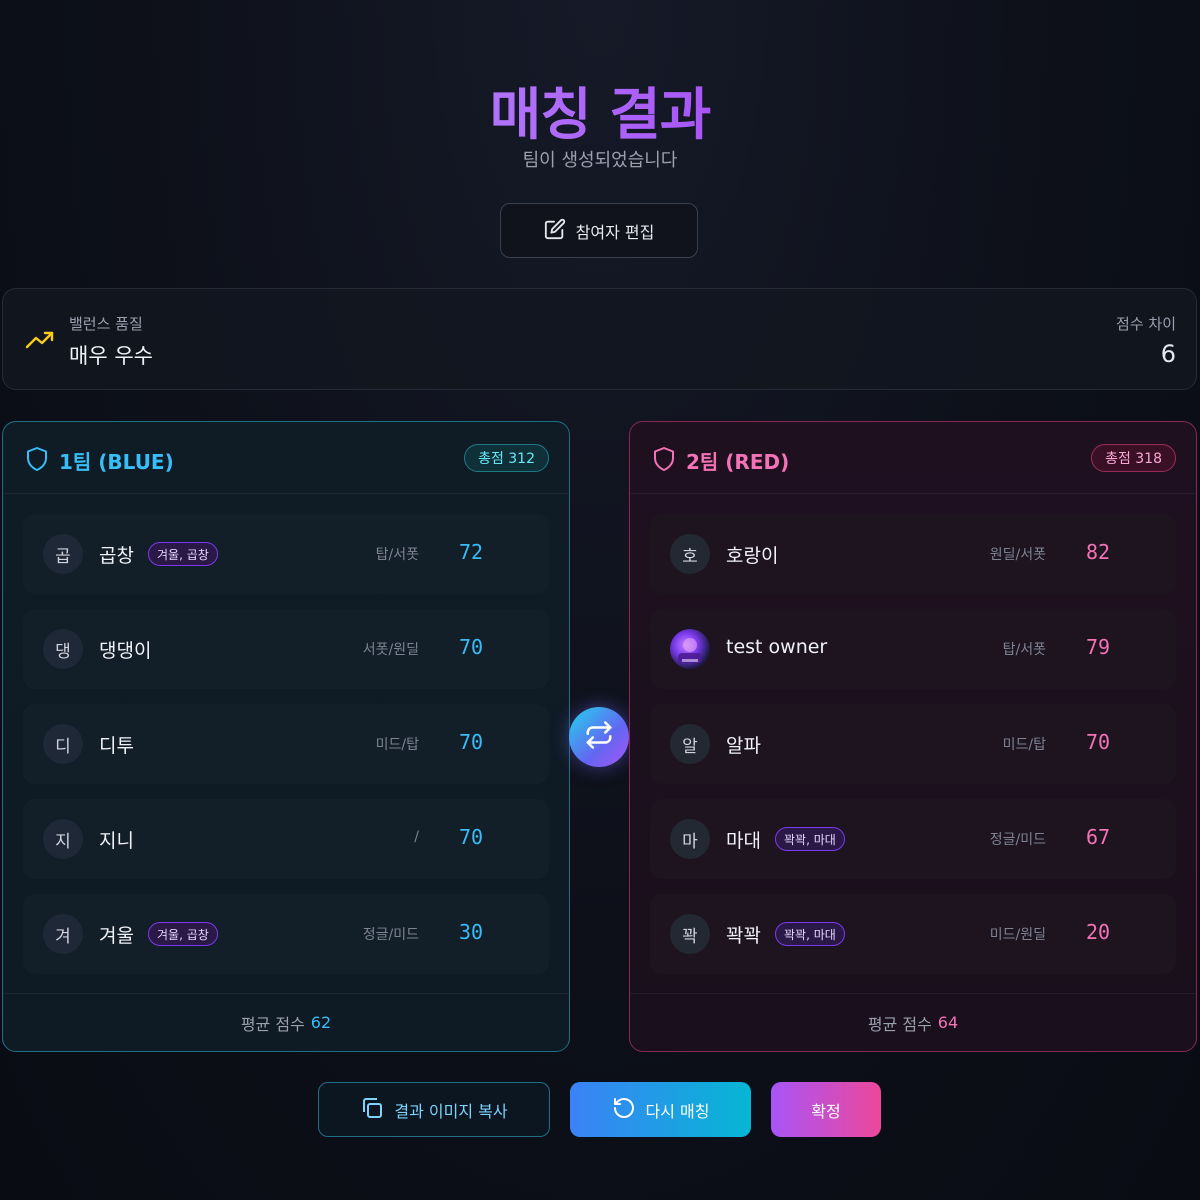 The image size is (1200, 1200). What do you see at coordinates (600, 110) in the screenshot?
I see `page-title: 매칭 결과` at bounding box center [600, 110].